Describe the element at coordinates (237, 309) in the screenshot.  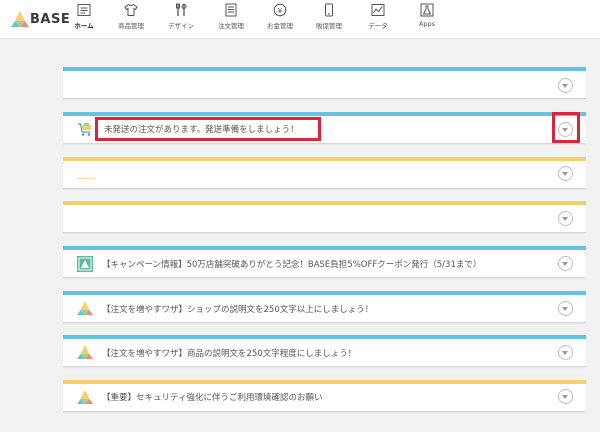
I see `notification-text: 【注文を増やすワザ】ショップの説明文を250文字以上にしましょう！` at that location.